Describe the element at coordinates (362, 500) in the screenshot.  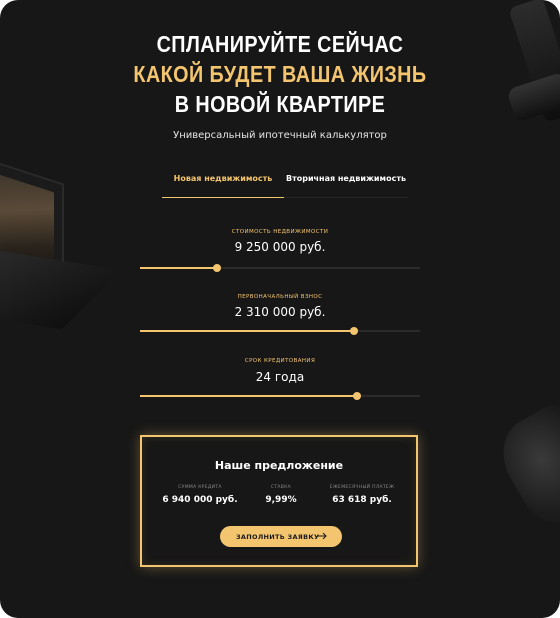
I see `monthly-payment-value: 63 618 руб.` at that location.